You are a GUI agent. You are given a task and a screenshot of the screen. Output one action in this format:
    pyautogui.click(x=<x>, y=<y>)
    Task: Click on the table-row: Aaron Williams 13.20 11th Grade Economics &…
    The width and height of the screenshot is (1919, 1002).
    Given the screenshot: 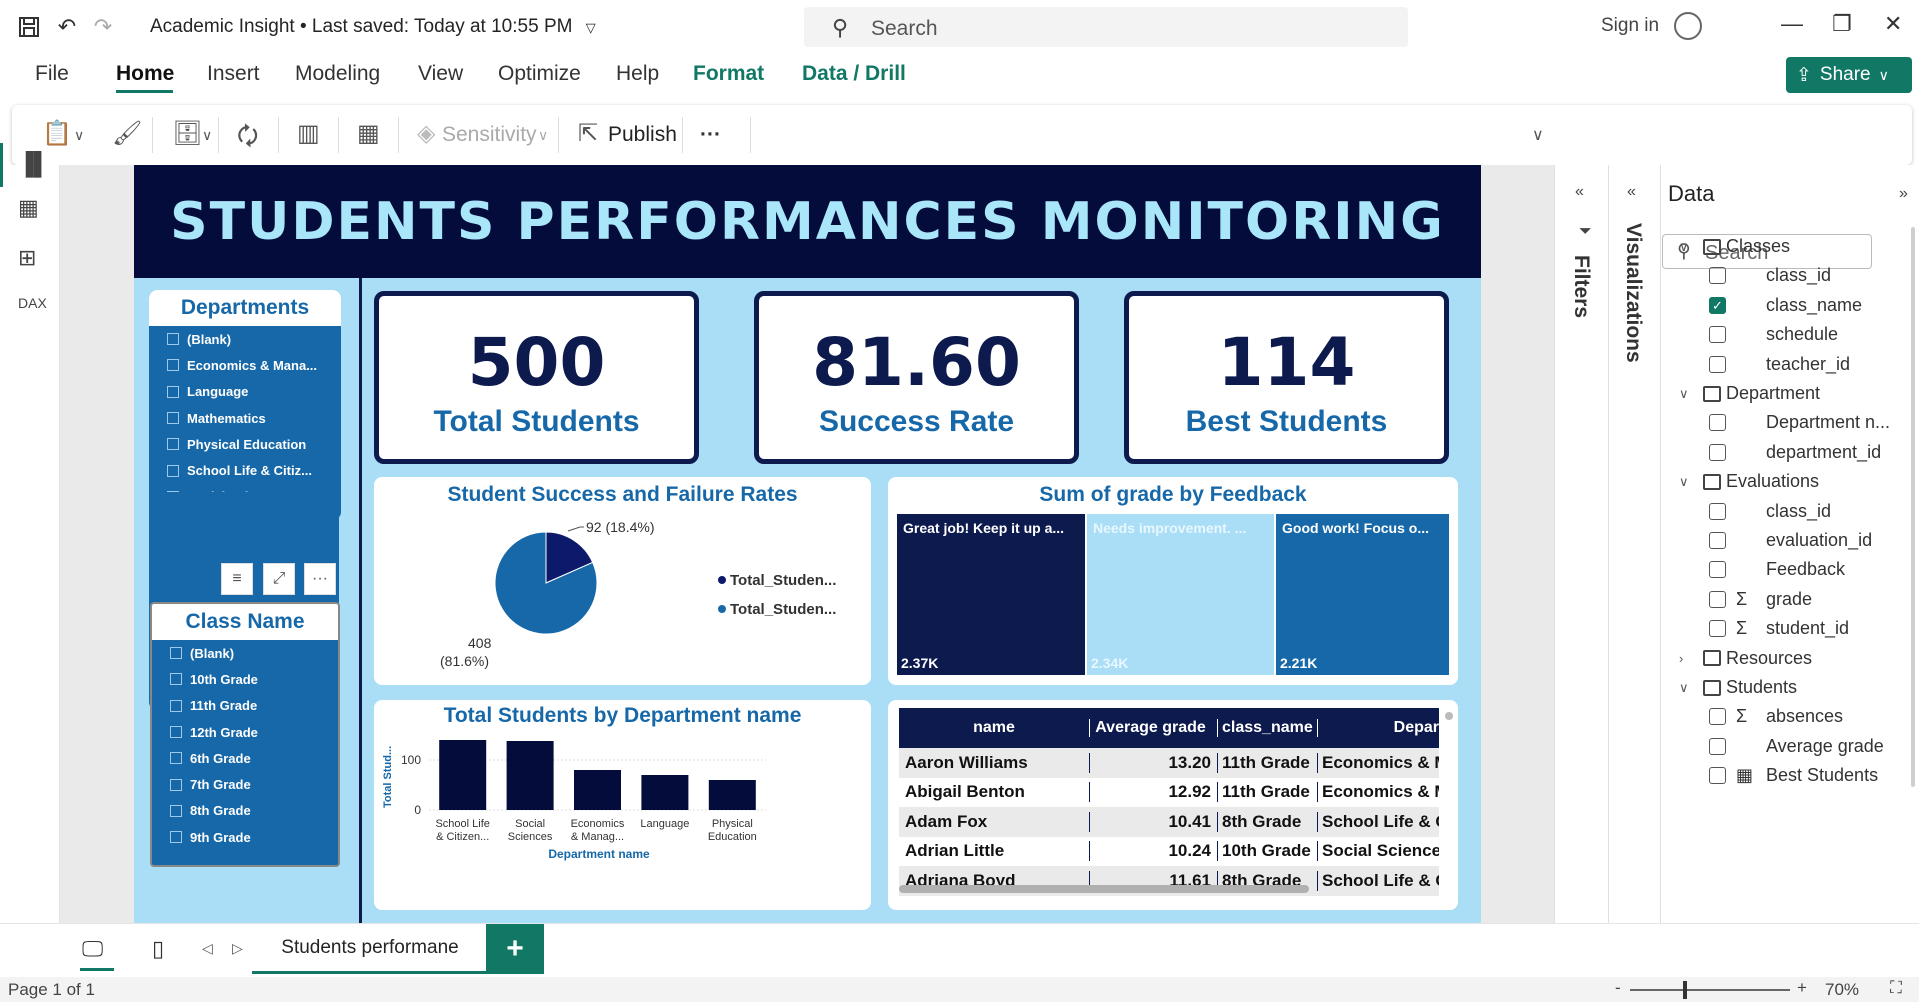 What is the action you would take?
    pyautogui.click(x=1169, y=763)
    